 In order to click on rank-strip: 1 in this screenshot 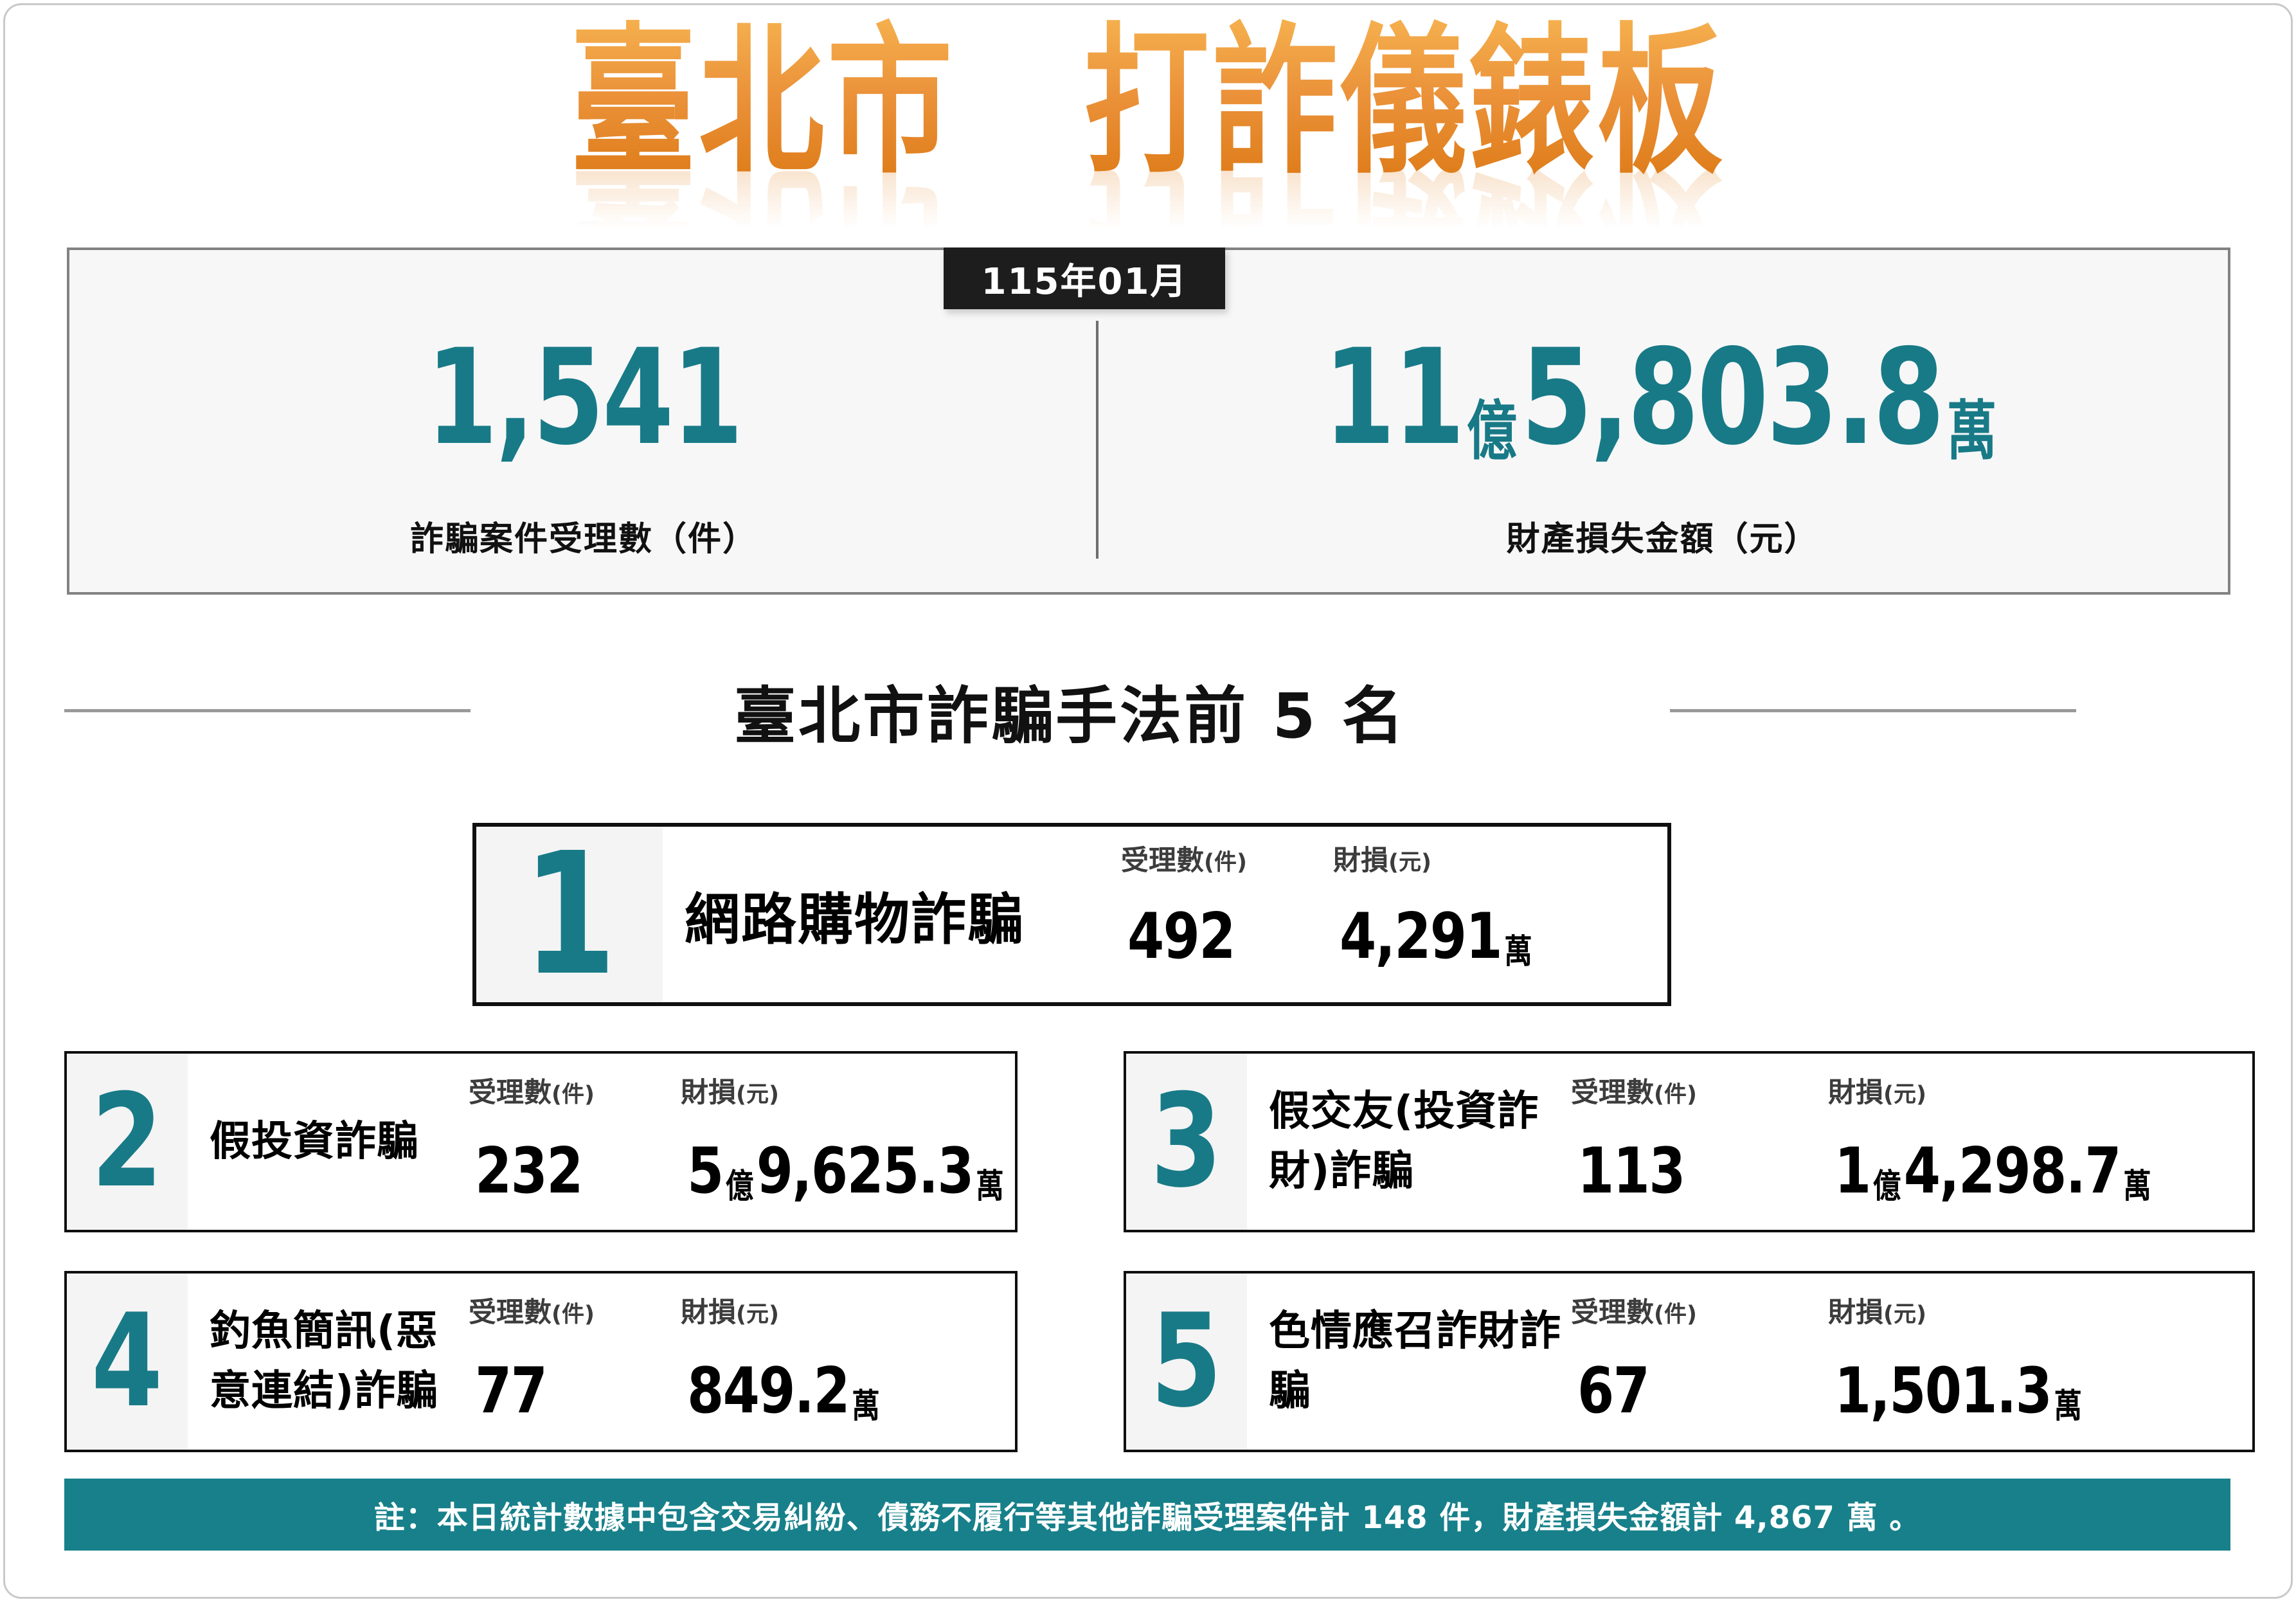, I will do `click(569, 915)`.